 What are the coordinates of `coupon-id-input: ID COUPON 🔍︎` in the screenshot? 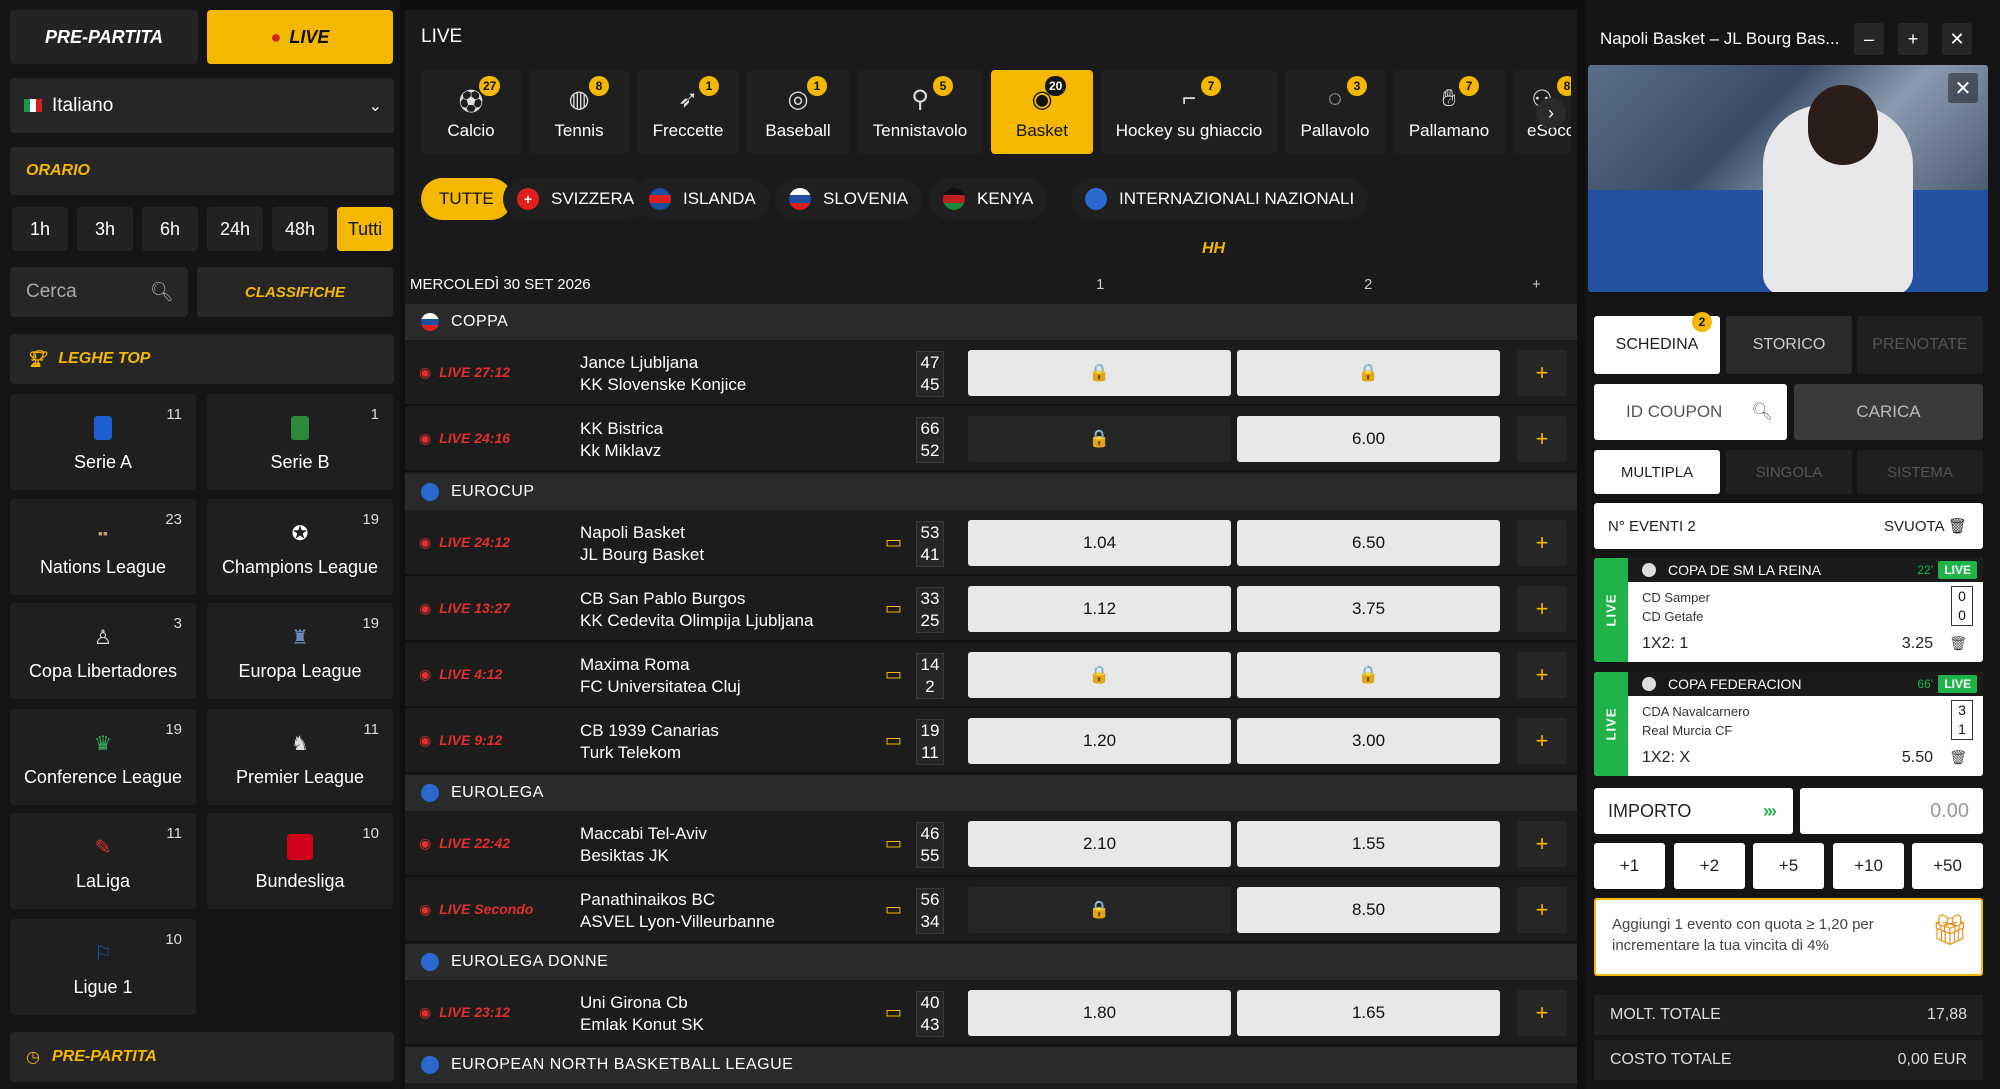 It's located at (1690, 412).